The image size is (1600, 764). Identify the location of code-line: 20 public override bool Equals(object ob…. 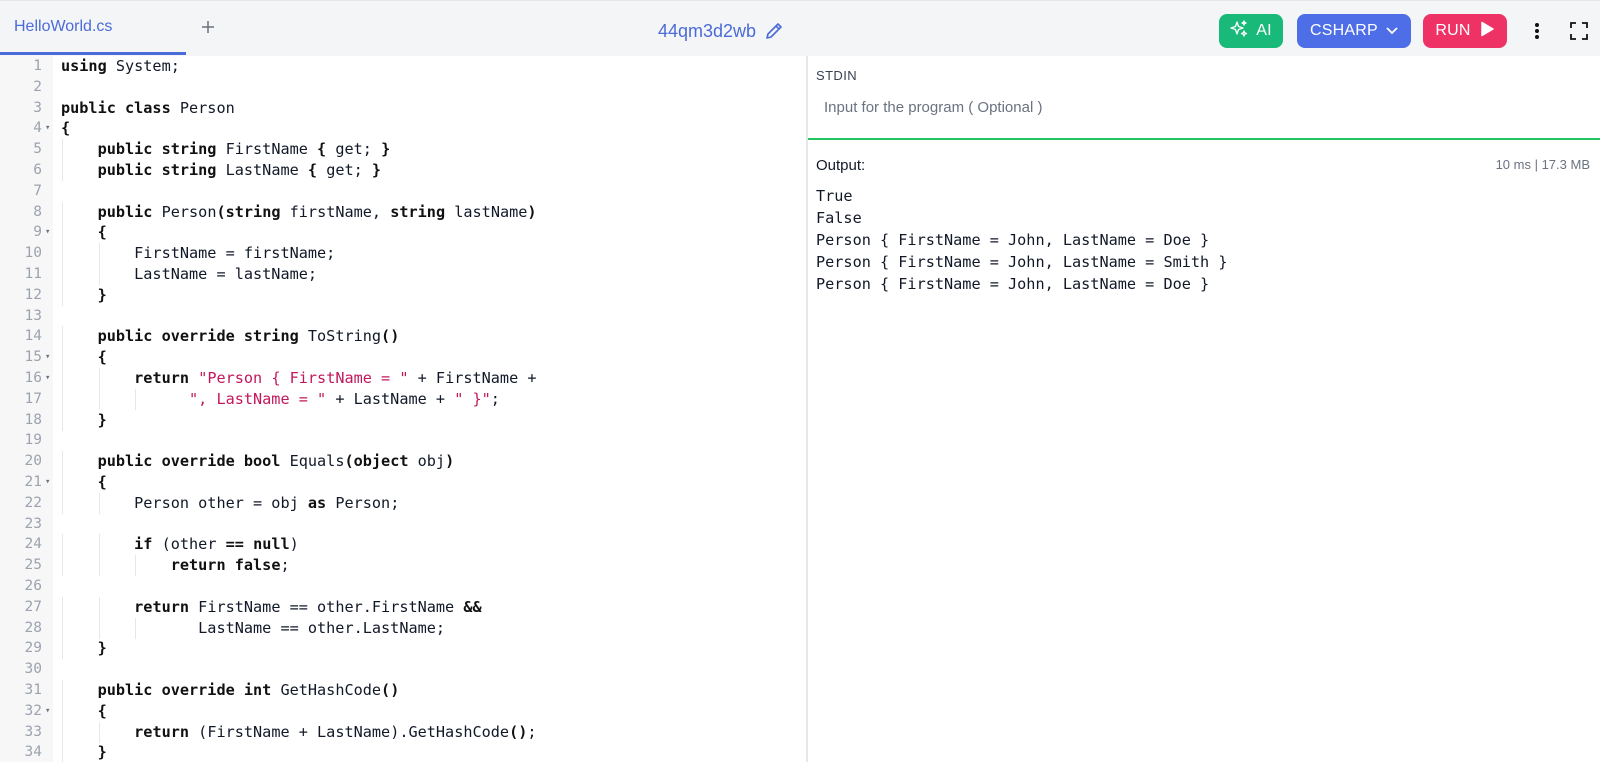
(403, 462).